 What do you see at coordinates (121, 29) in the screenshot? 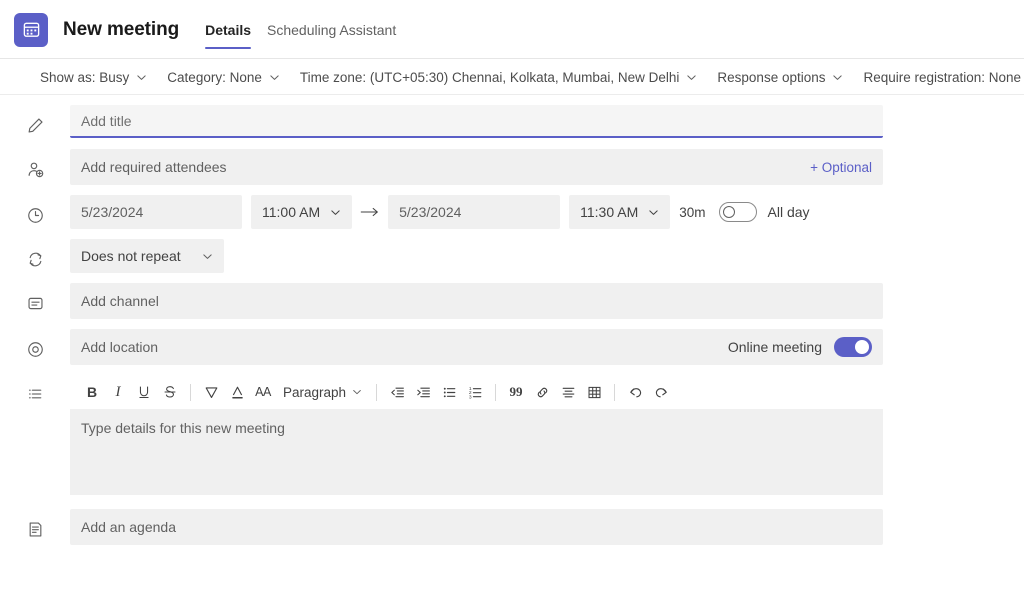
I see `page-title: New meeting` at bounding box center [121, 29].